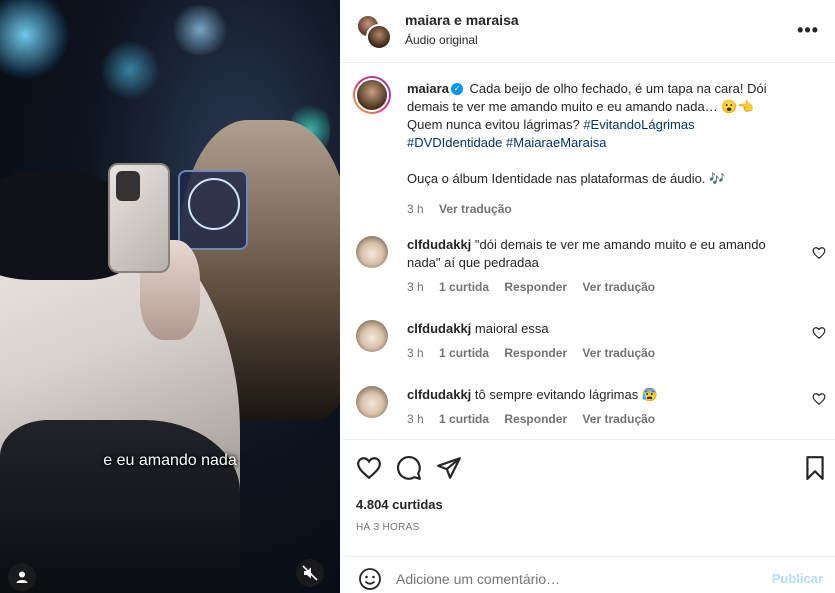  Describe the element at coordinates (213, 210) in the screenshot. I see `video-logo-card` at that location.